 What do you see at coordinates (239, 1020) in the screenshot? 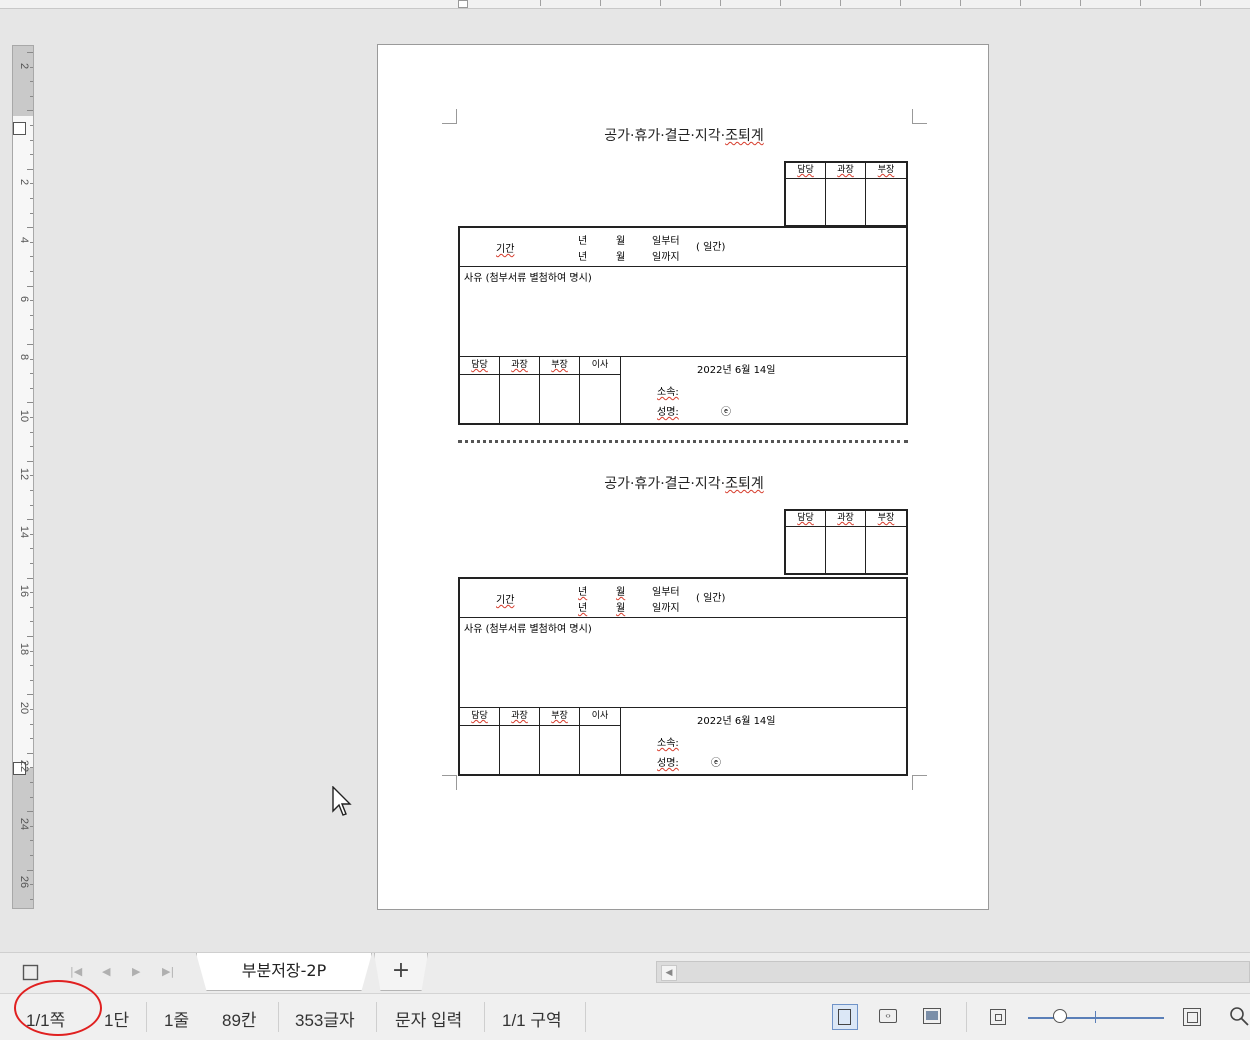
I see `status-cell: 89칸` at bounding box center [239, 1020].